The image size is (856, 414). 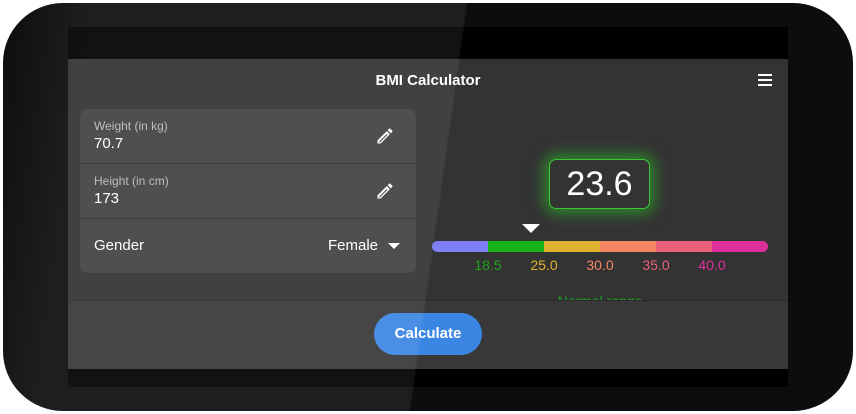 What do you see at coordinates (765, 80) in the screenshot?
I see `menu-icon` at bounding box center [765, 80].